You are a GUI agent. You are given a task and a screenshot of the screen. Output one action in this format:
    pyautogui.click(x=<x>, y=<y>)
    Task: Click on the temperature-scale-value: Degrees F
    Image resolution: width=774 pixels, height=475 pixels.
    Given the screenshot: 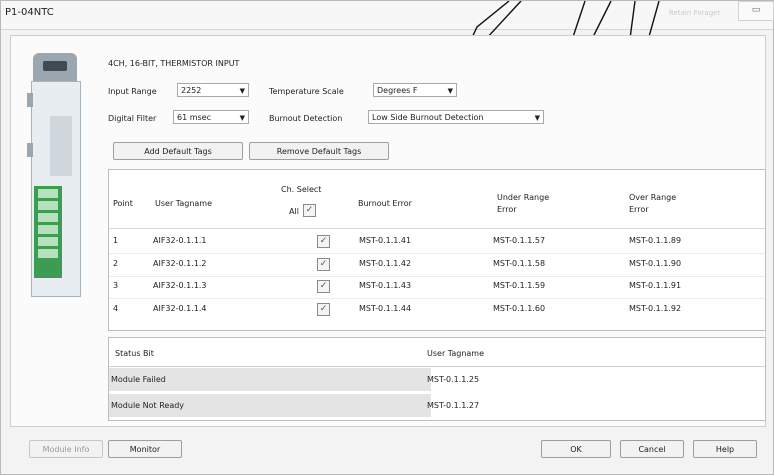 What is the action you would take?
    pyautogui.click(x=397, y=90)
    